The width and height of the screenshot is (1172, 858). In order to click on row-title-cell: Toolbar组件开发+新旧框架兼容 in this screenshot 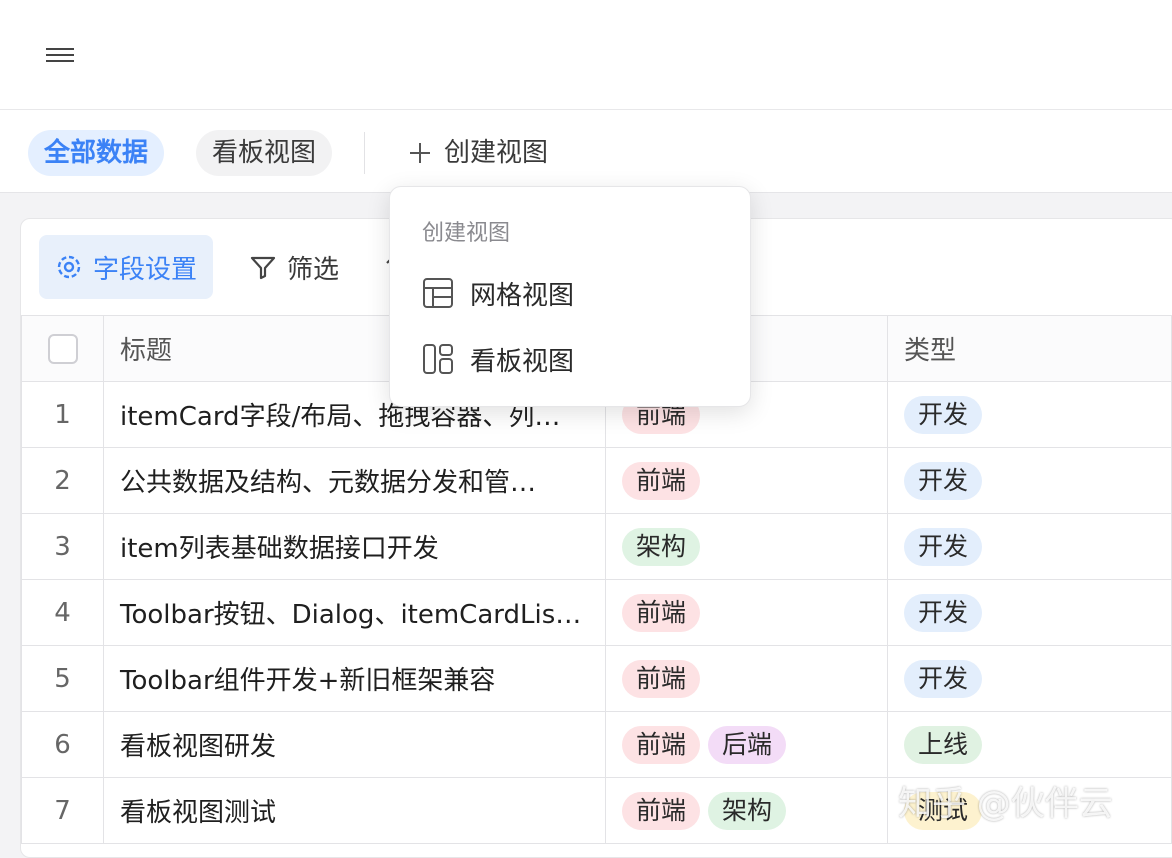, I will do `click(354, 678)`.